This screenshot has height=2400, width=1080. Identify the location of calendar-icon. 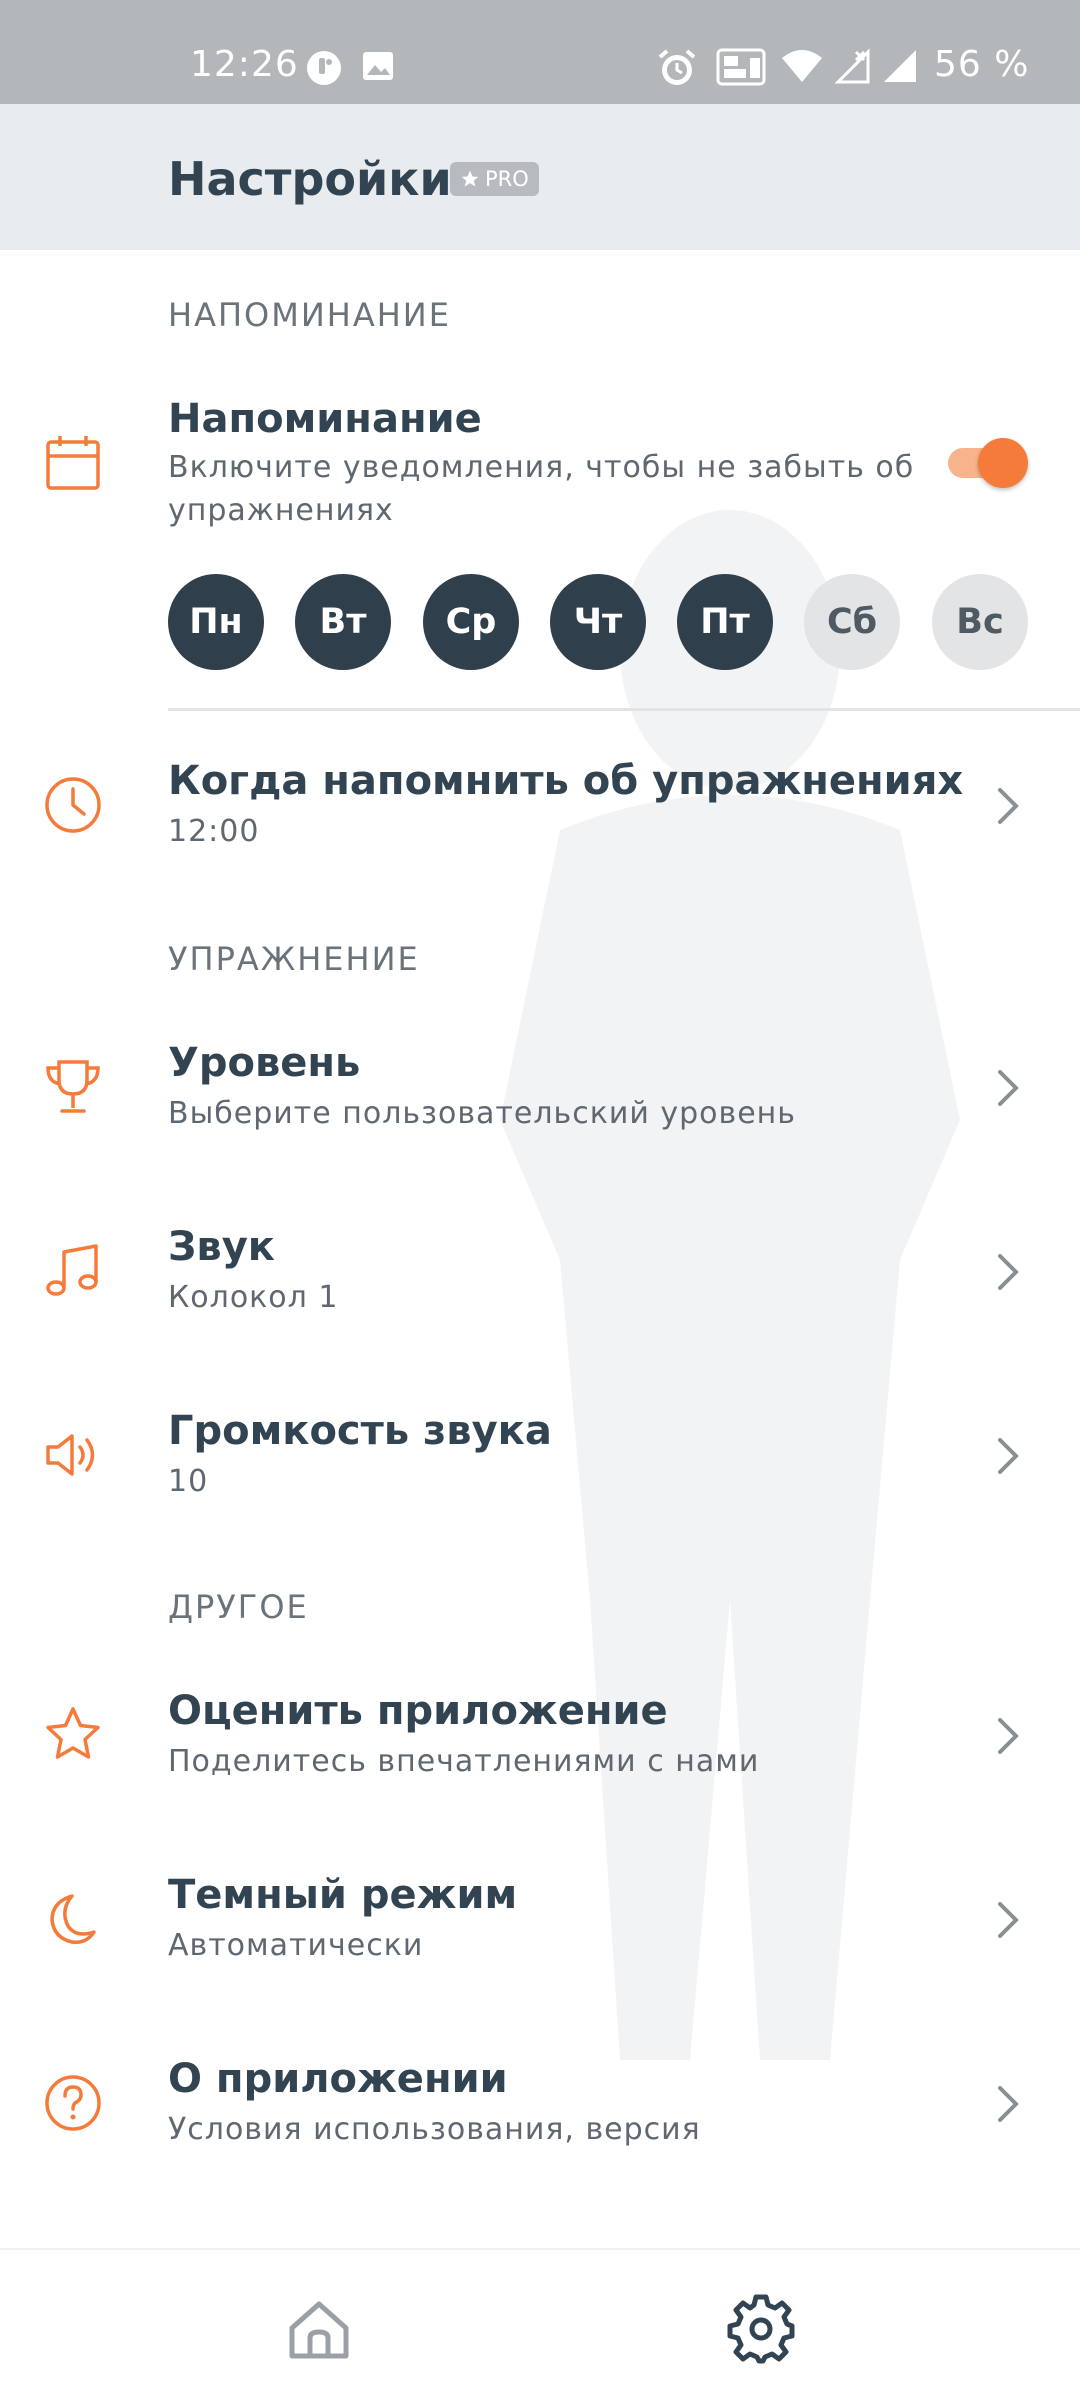
(73, 463).